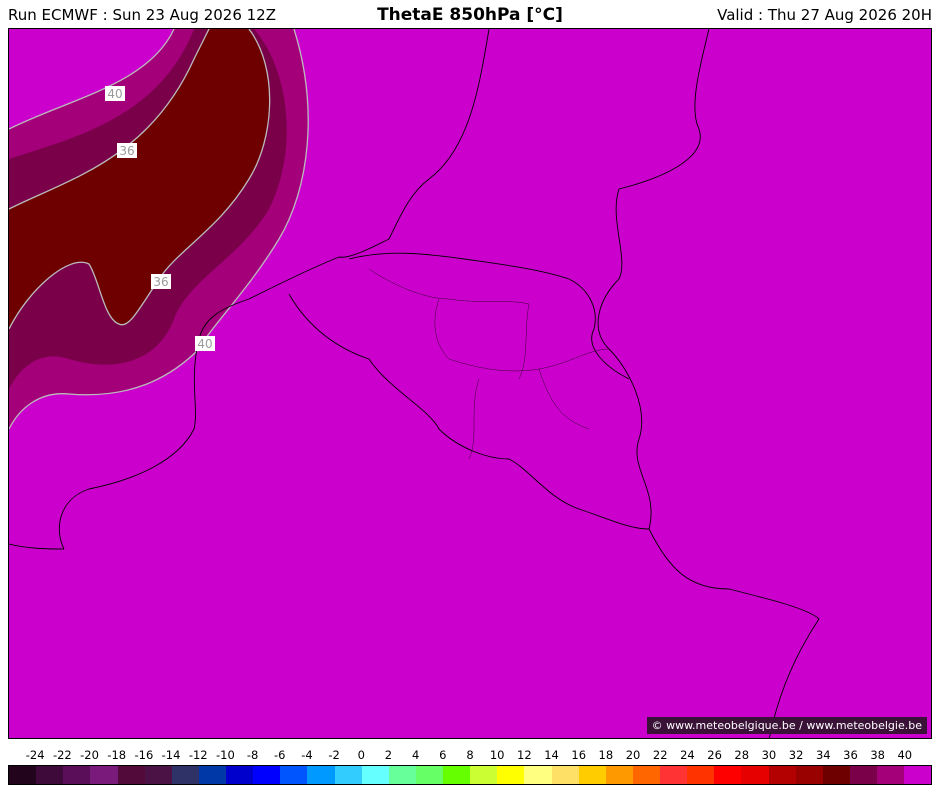 Image resolution: width=940 pixels, height=800 pixels. I want to click on legend-tick-label: 8, so click(470, 755).